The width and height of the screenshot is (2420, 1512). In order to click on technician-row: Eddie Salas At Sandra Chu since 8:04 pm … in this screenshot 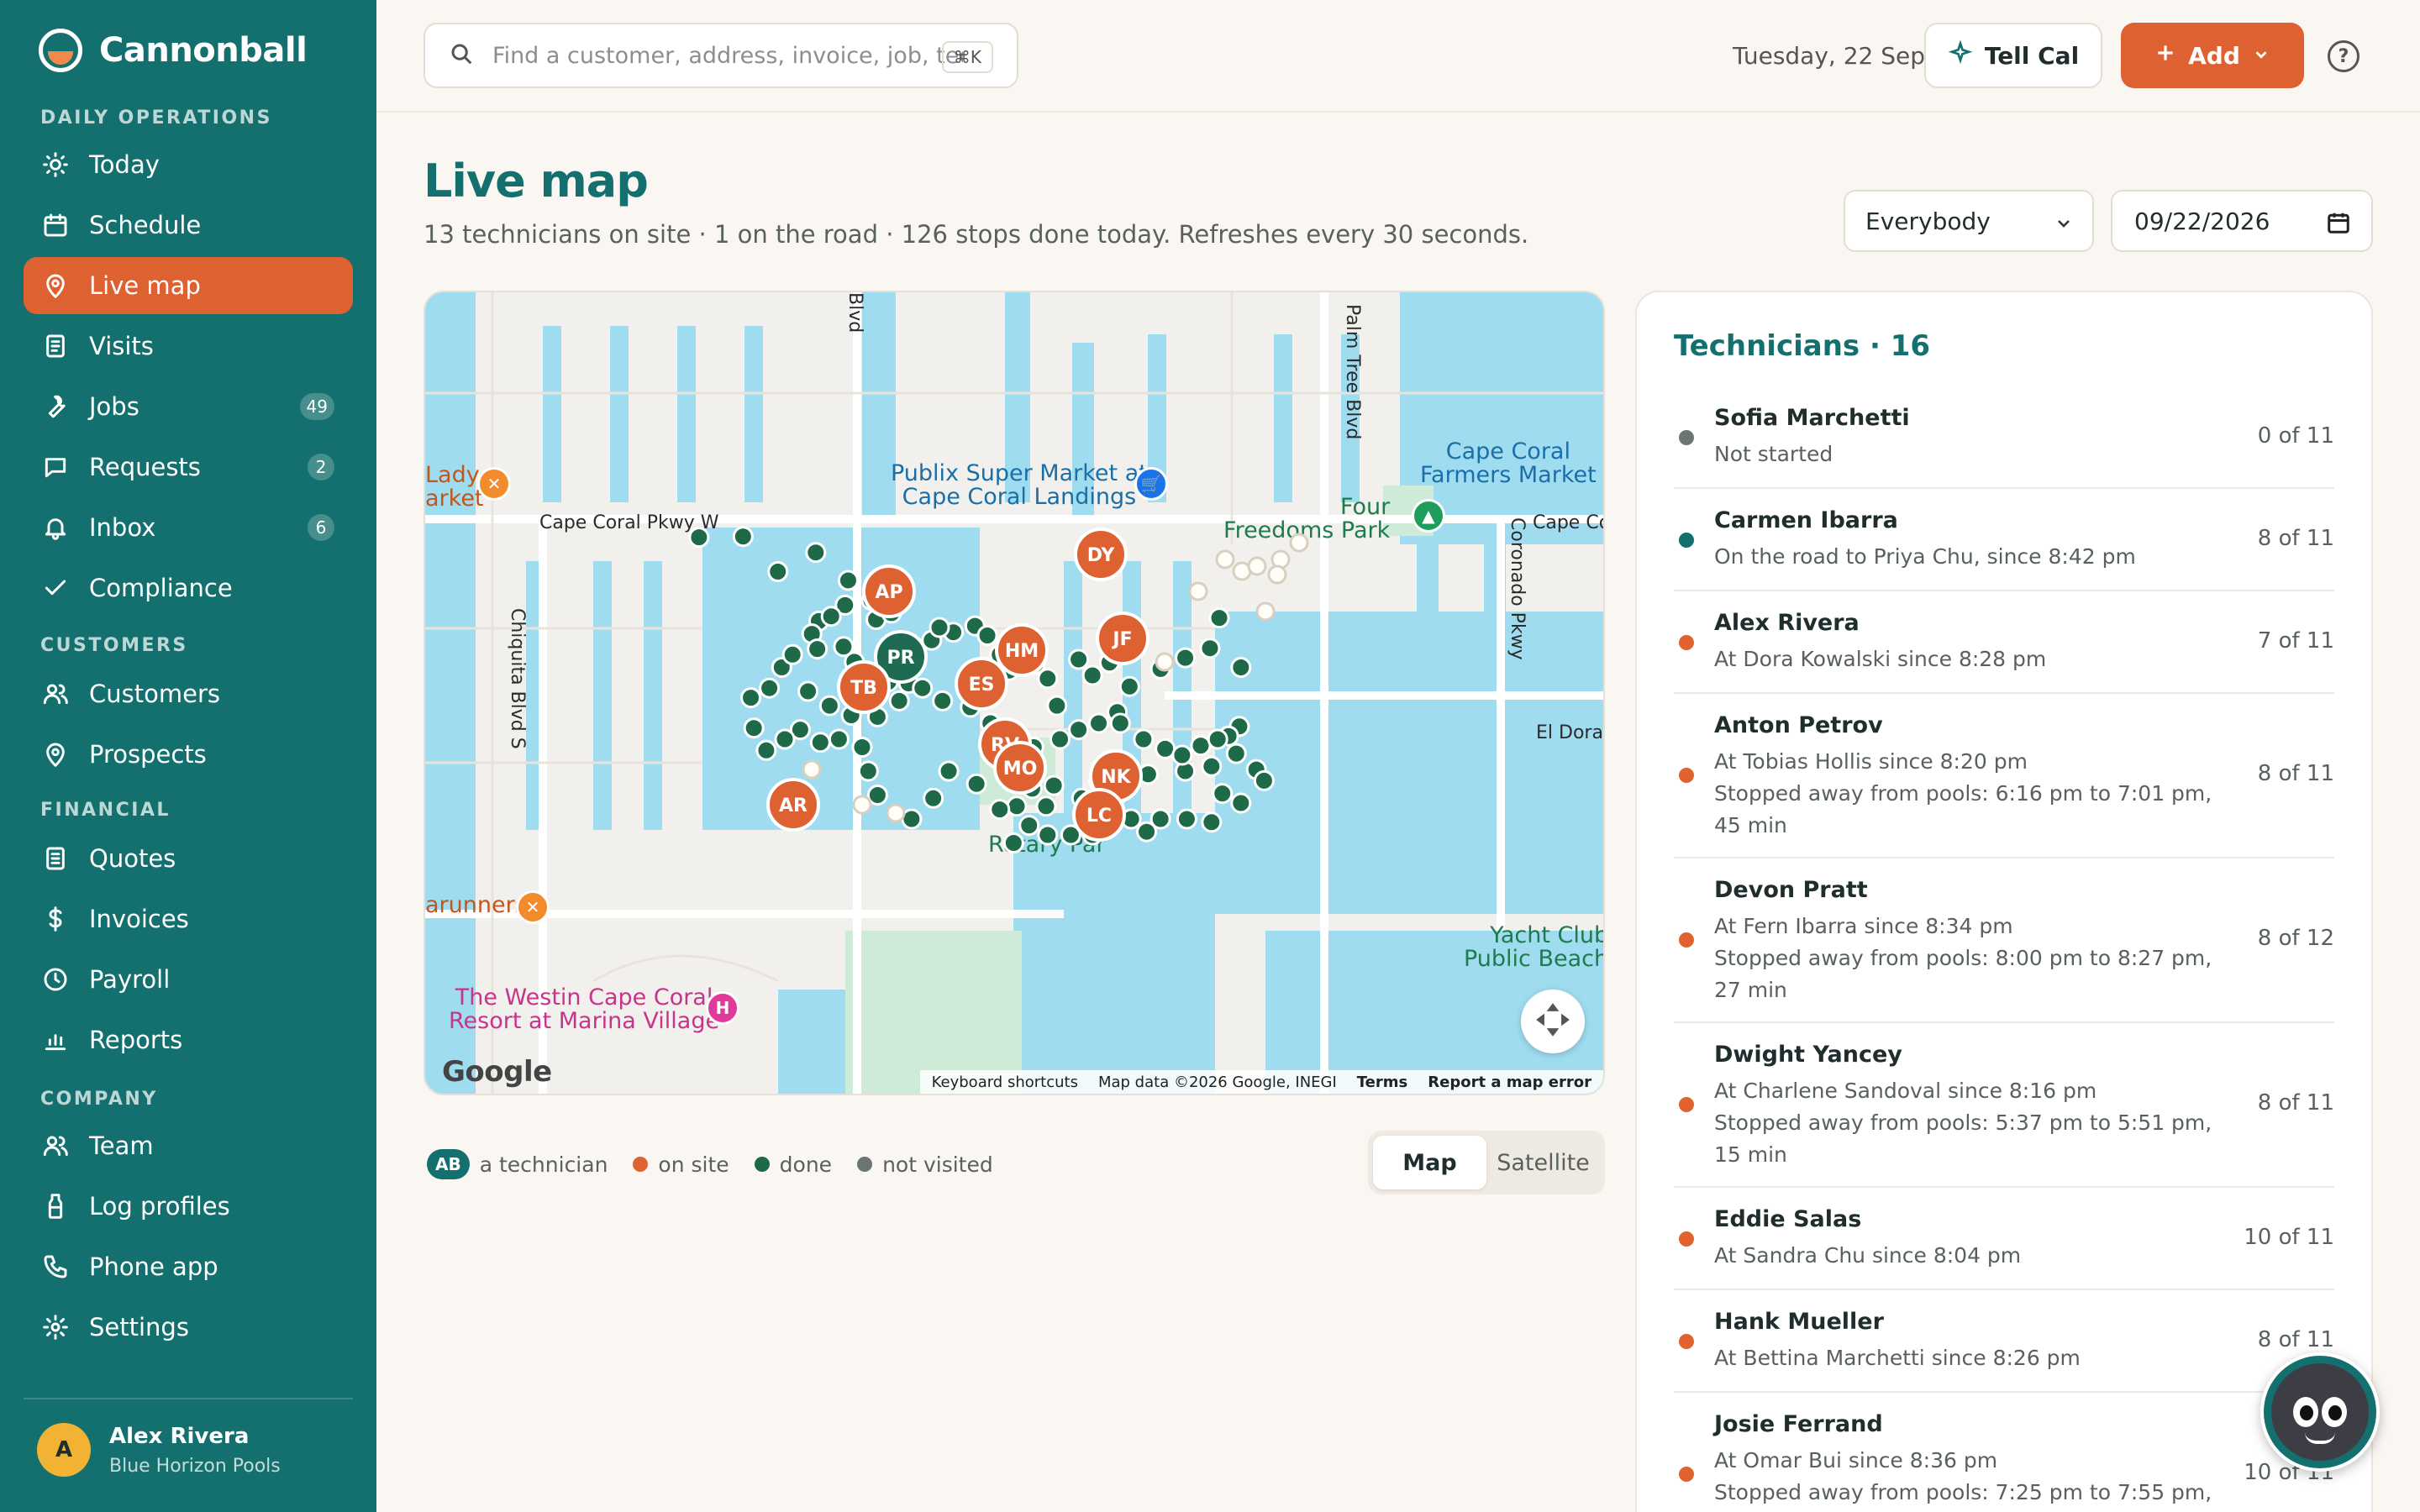, I will do `click(2004, 1239)`.